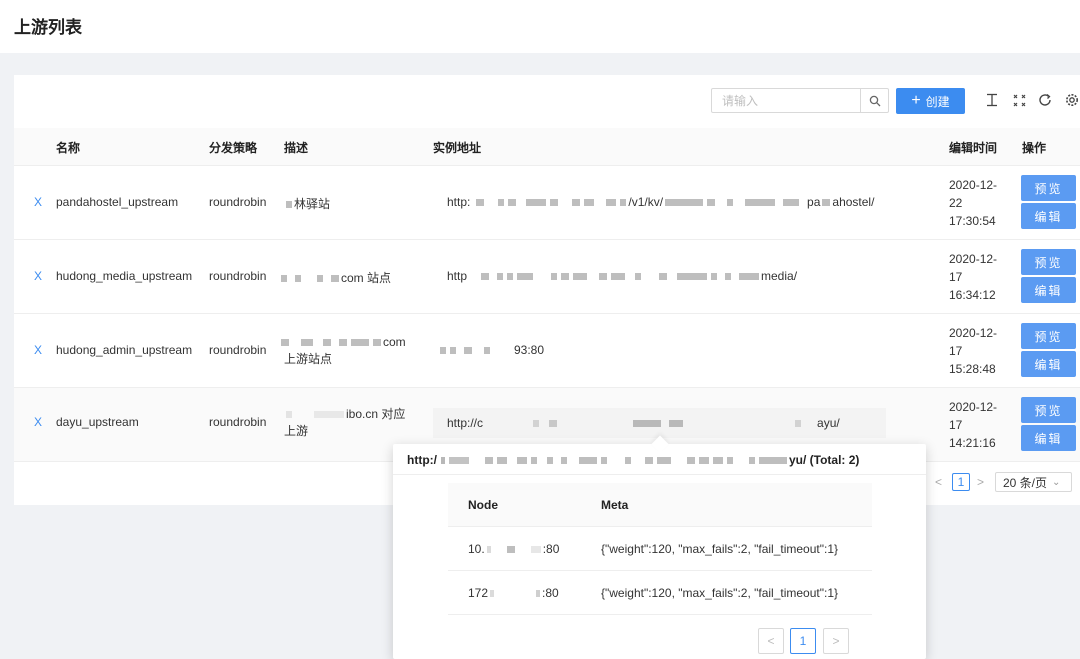 Image resolution: width=1080 pixels, height=659 pixels. I want to click on upstream-address: 93:80, so click(491, 350).